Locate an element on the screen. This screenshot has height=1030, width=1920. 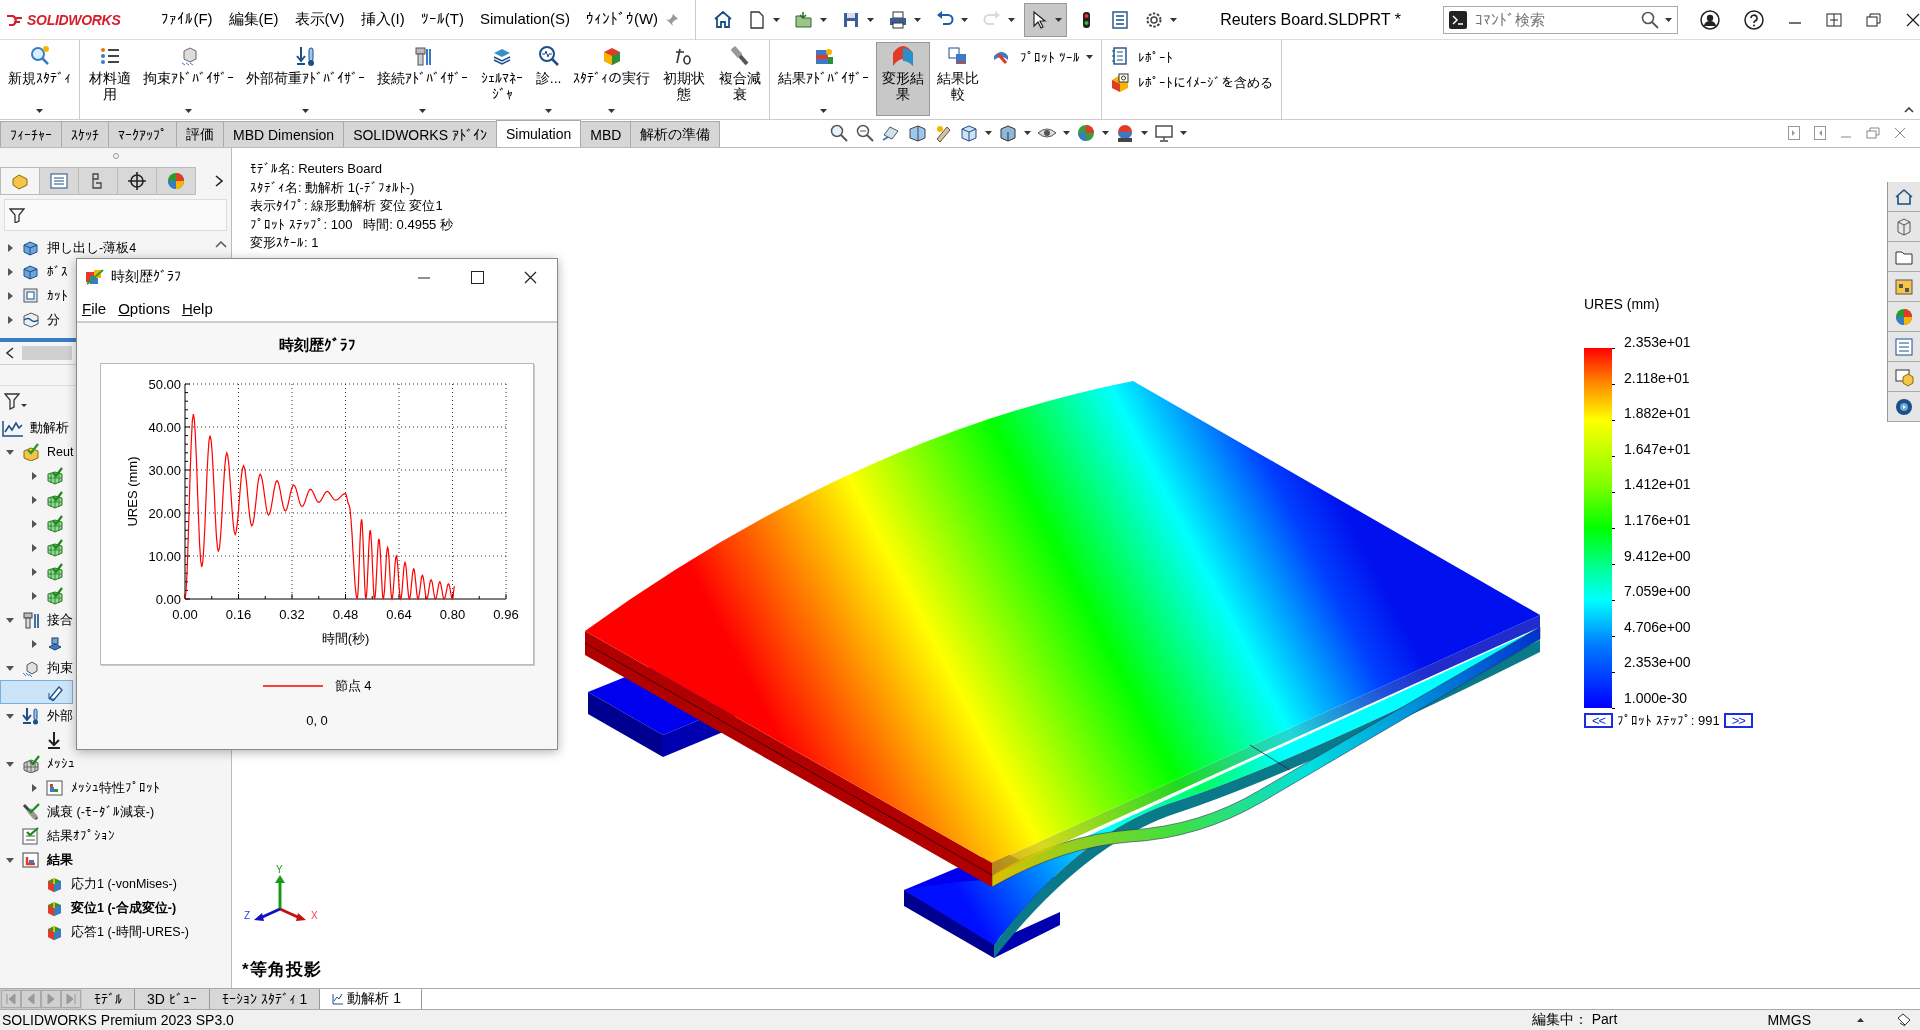
ribbon-button: ﾌﾟﾛｯﾄ ﾂｰﾙ is located at coordinates (1042, 57).